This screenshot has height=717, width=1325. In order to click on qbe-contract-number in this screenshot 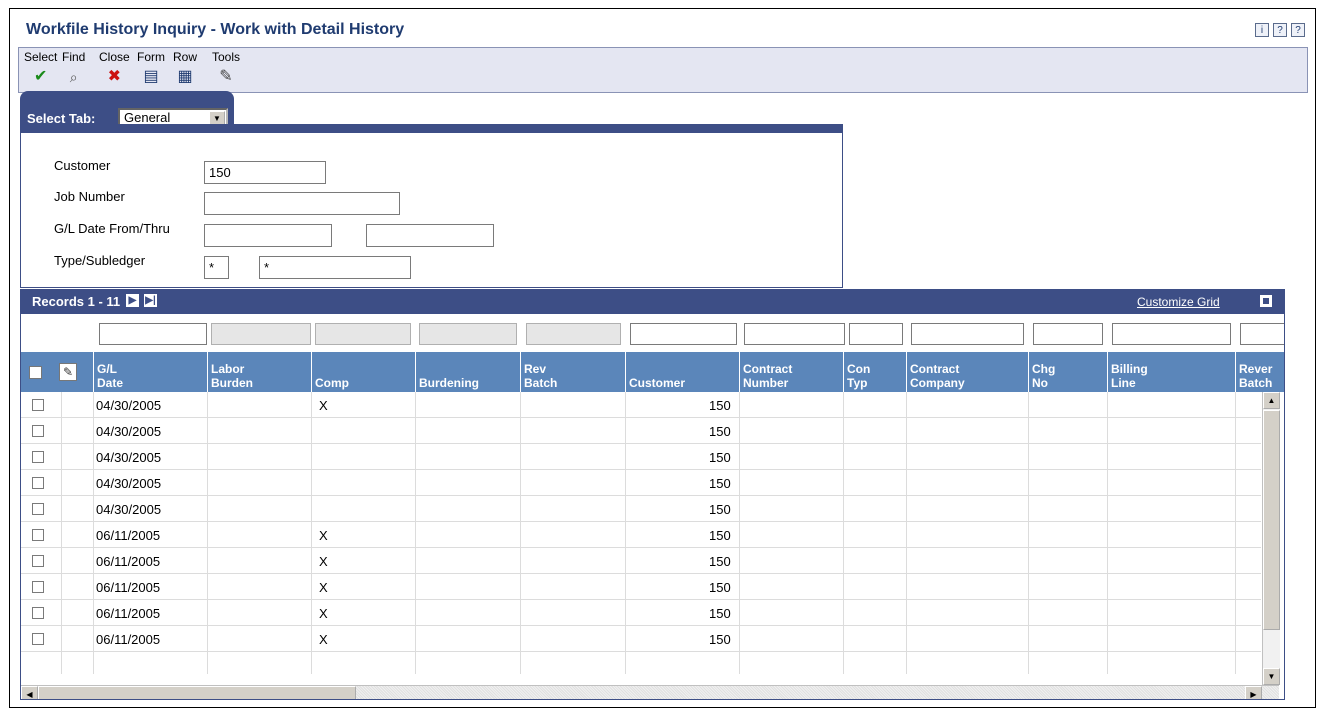, I will do `click(794, 334)`.